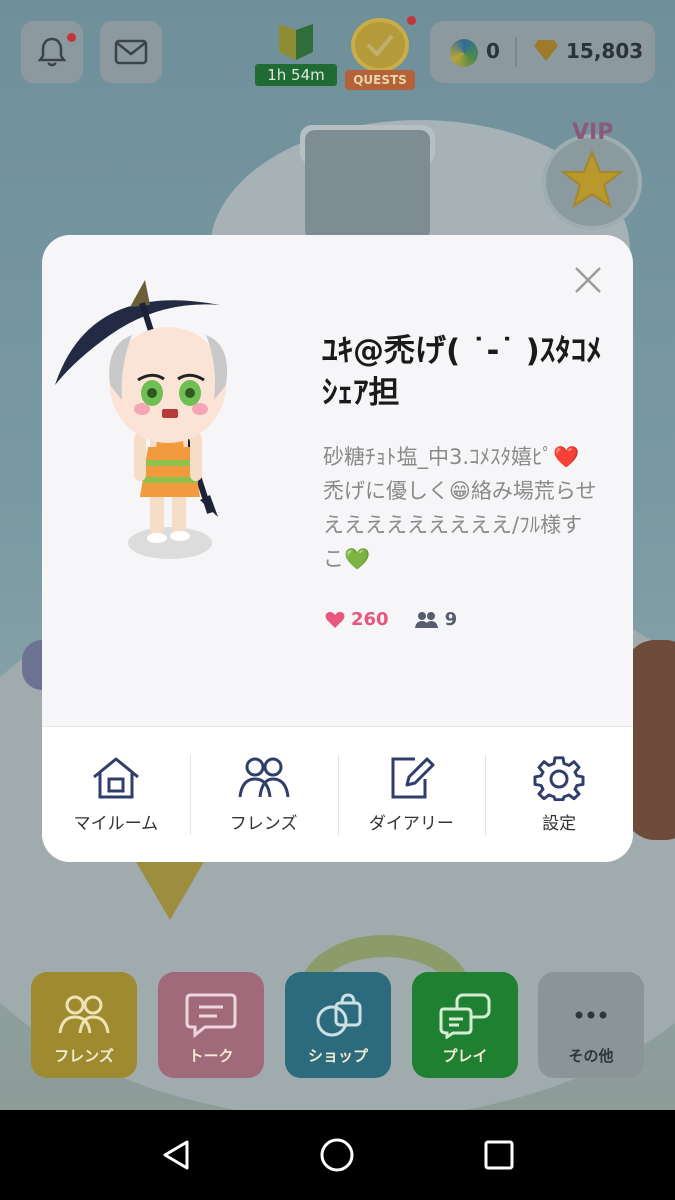  I want to click on back-triangle-icon, so click(176, 1155).